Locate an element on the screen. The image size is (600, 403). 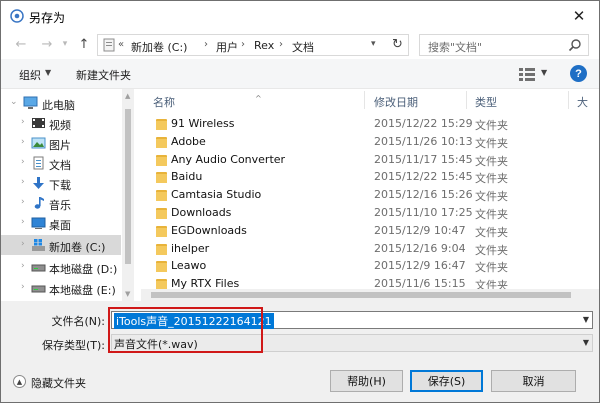
column-header-size: 大 is located at coordinates (584, 100).